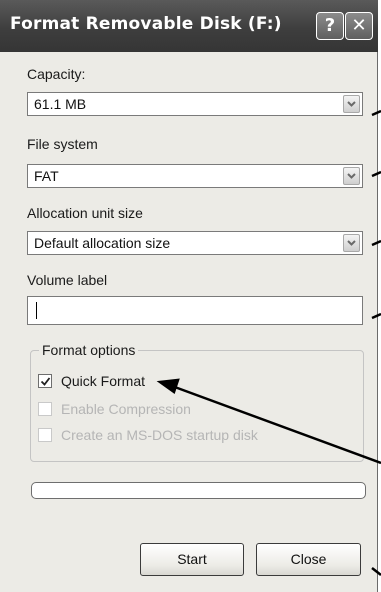 The image size is (381, 592). What do you see at coordinates (146, 24) in the screenshot?
I see `window-title: Format Removable Disk (F:)` at bounding box center [146, 24].